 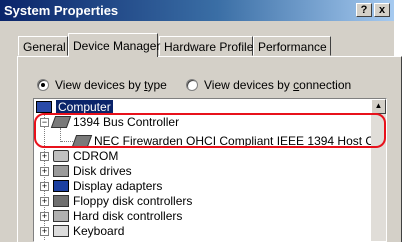 I want to click on tree-item-label: Floppy disk controllers, so click(x=133, y=201).